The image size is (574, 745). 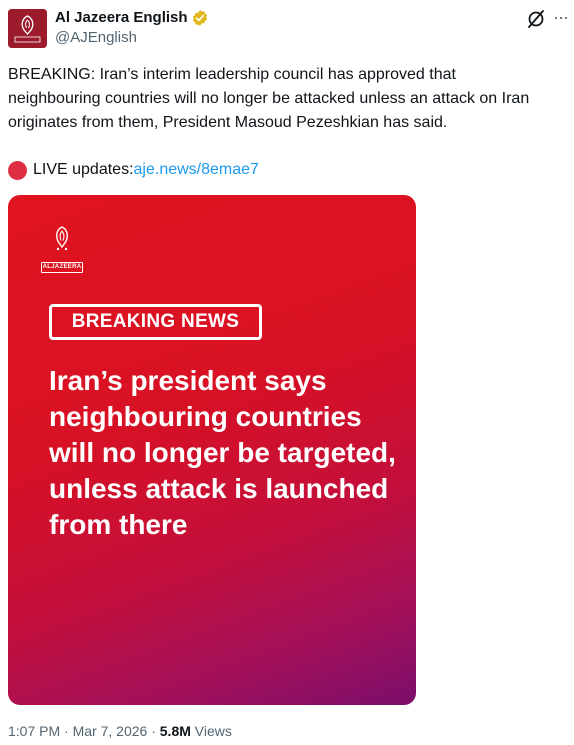 I want to click on account-avatar, so click(x=27, y=28).